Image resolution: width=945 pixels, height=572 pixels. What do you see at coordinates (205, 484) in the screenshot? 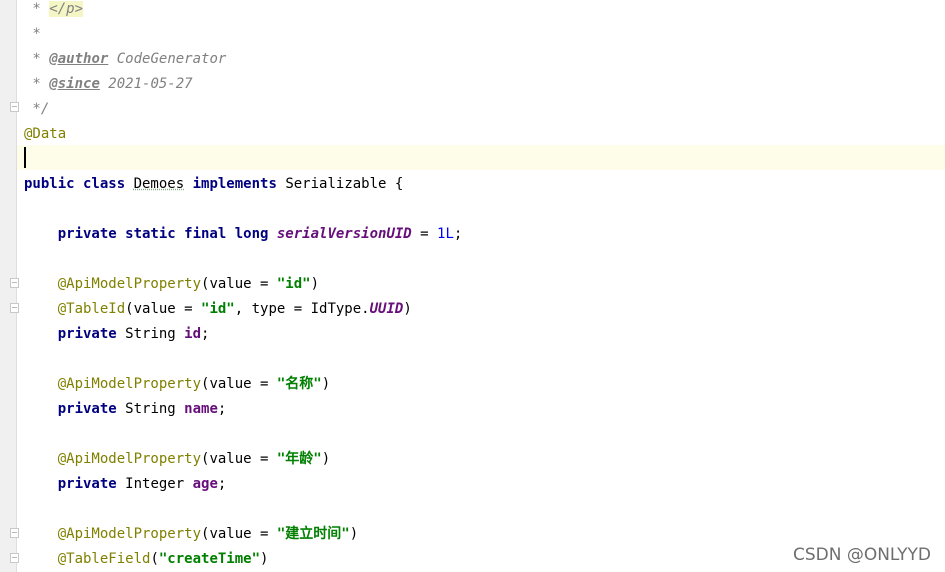
I see `code-token: age` at bounding box center [205, 484].